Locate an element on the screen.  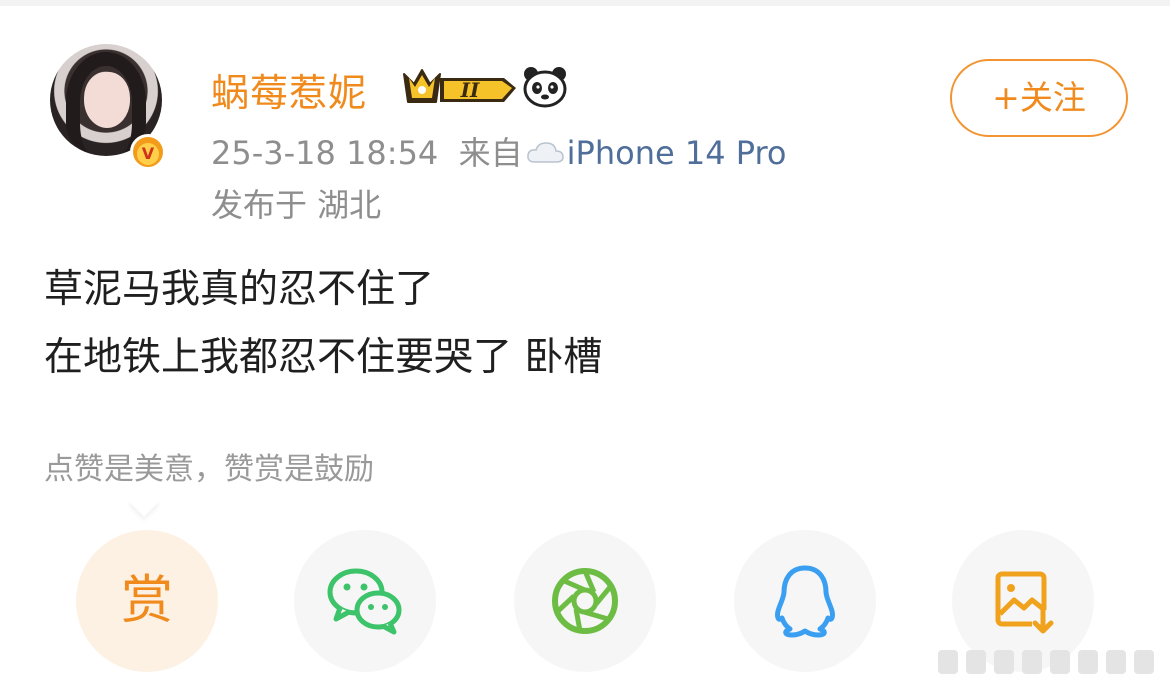
watermark-icon is located at coordinates (1046, 662).